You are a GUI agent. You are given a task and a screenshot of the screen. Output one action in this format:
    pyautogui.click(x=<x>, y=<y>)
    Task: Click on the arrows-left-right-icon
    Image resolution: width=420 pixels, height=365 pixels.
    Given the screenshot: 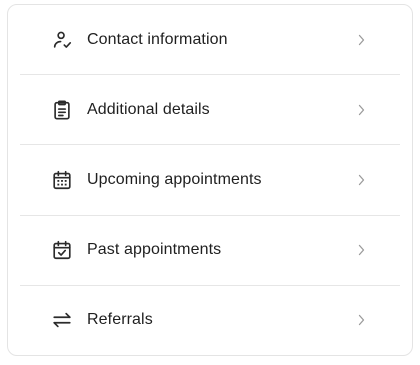 What is the action you would take?
    pyautogui.click(x=62, y=320)
    